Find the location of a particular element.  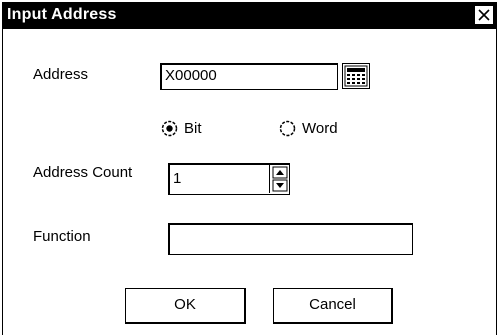

keypad-icon is located at coordinates (356, 76).